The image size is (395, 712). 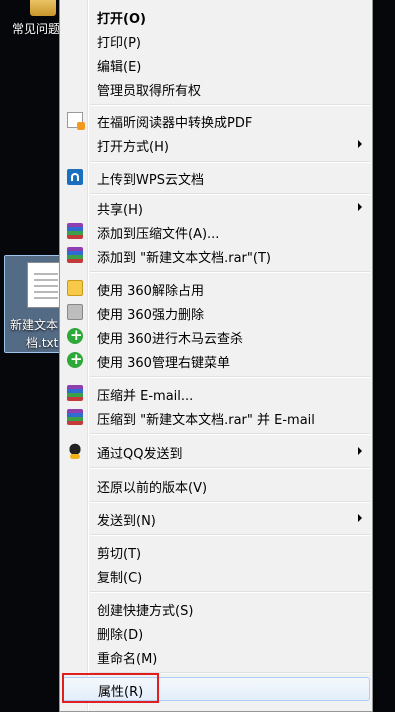 I want to click on menu-item-send-to: 发送到(N), so click(x=216, y=518).